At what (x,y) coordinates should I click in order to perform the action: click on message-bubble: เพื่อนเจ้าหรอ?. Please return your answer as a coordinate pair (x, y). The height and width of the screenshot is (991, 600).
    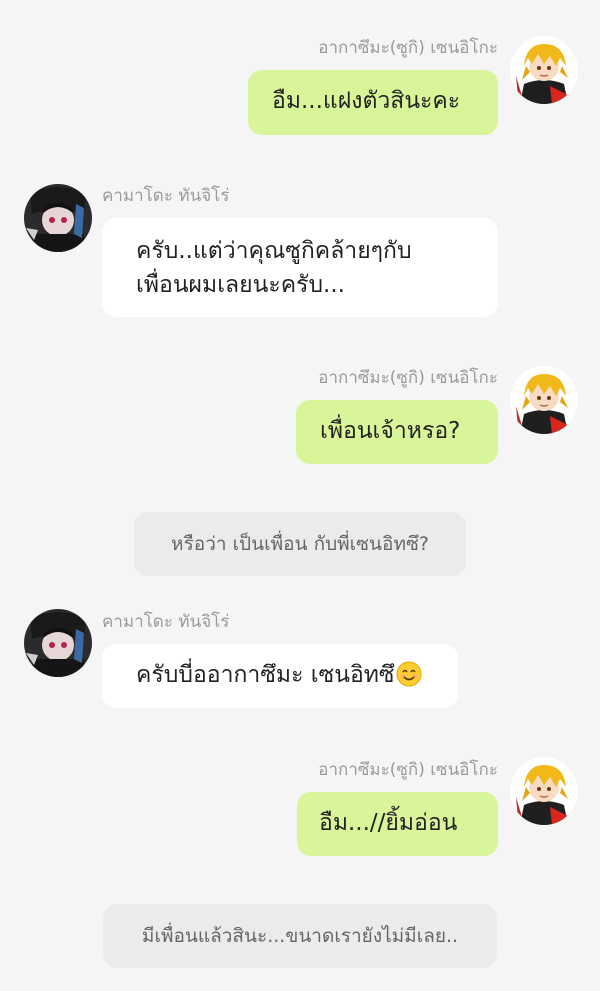
    Looking at the image, I should click on (397, 432).